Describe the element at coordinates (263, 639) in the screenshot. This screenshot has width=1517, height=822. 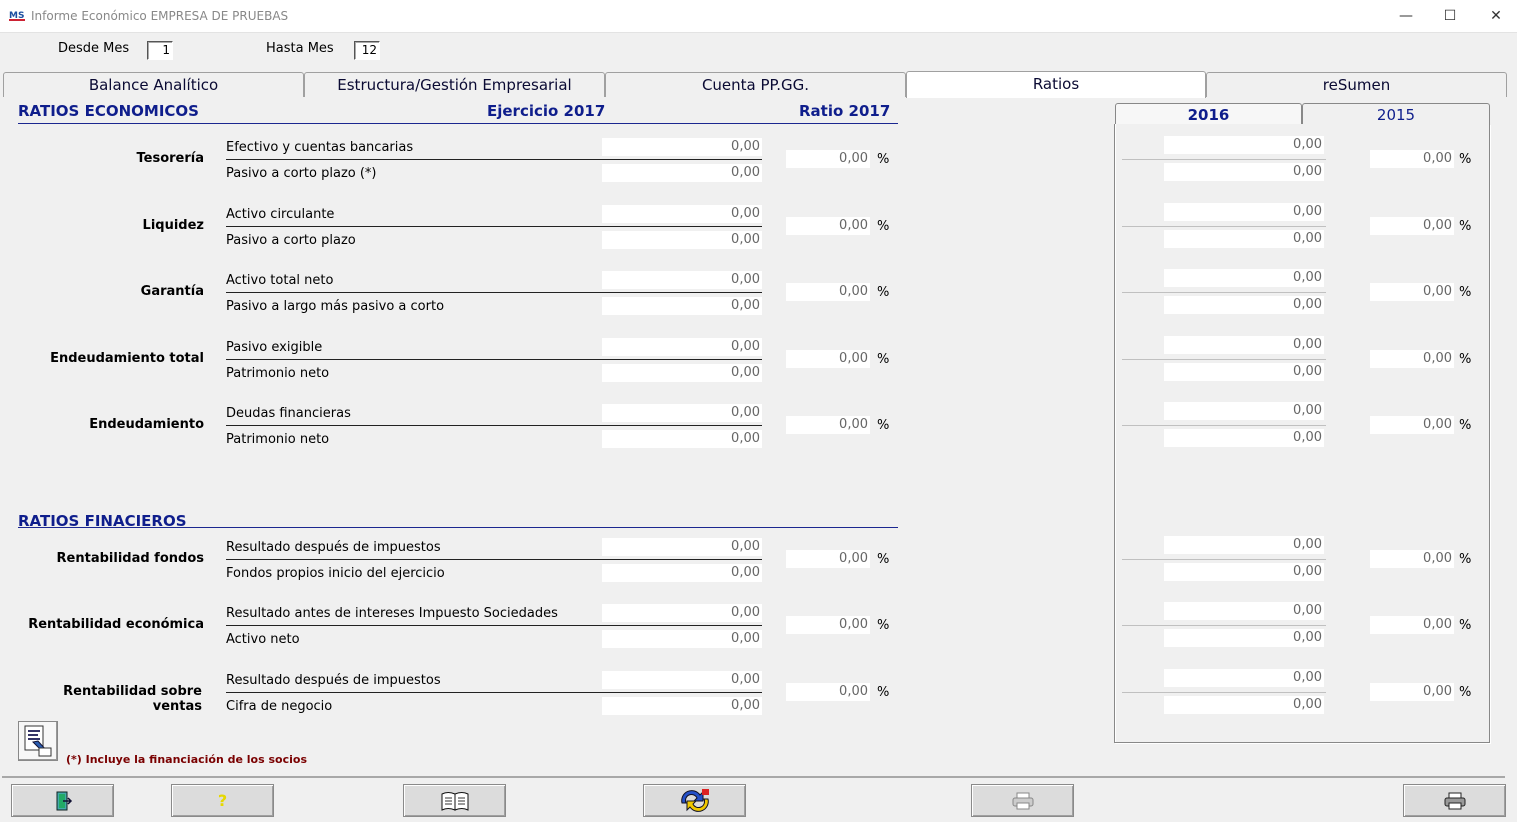
I see `denominator-label: Activo neto` at that location.